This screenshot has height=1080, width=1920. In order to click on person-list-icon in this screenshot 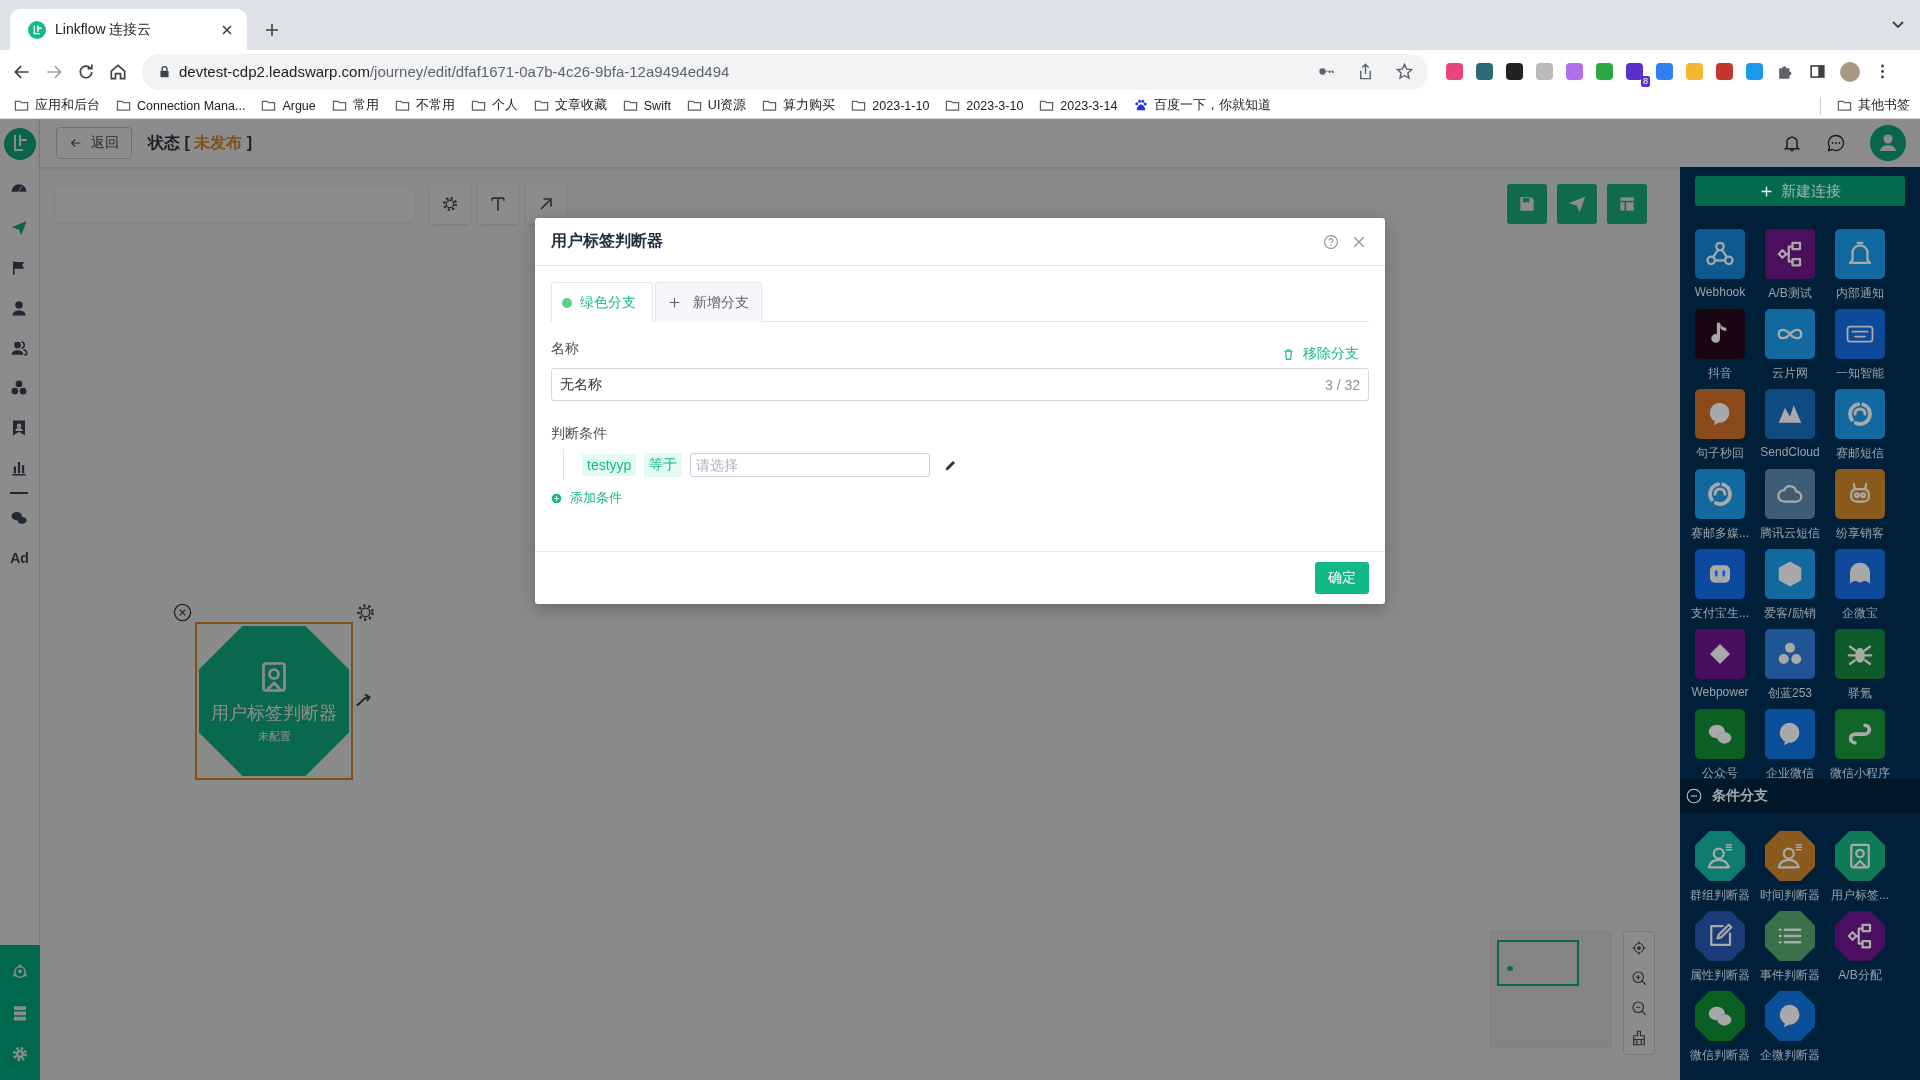, I will do `click(1790, 856)`.